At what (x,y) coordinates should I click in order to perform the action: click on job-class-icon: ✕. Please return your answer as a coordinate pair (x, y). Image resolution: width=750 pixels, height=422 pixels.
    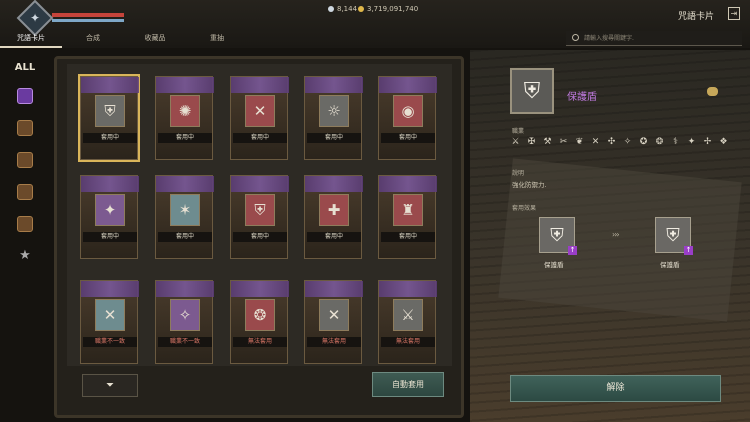
    Looking at the image, I should click on (595, 142).